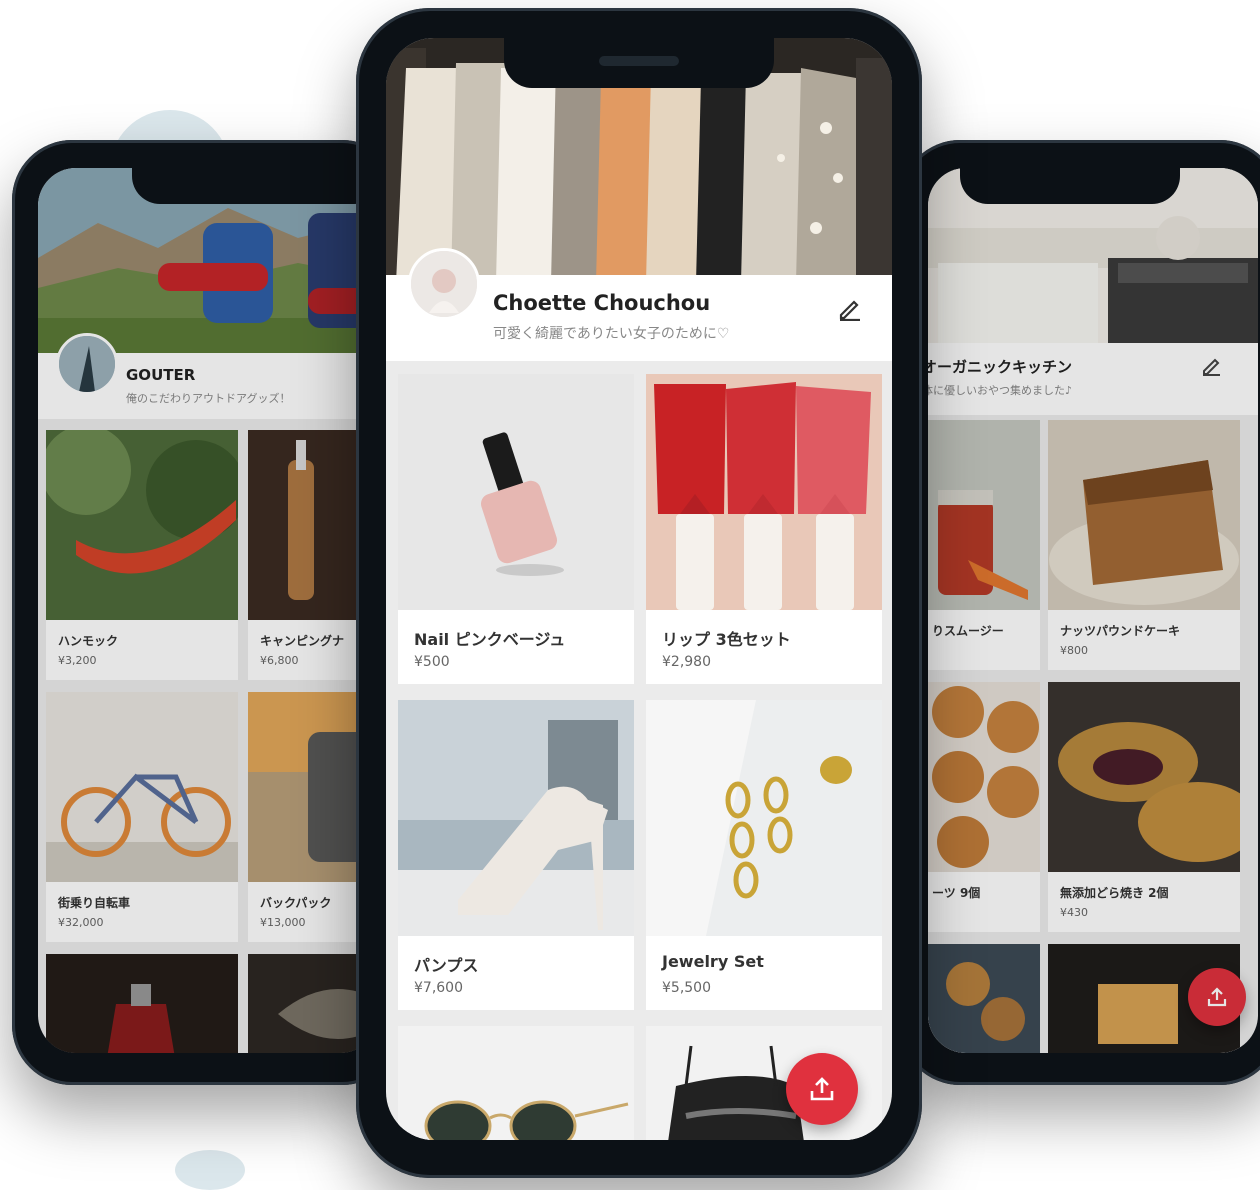  I want to click on product-name: 無添加どら焼き 2個, so click(1114, 893).